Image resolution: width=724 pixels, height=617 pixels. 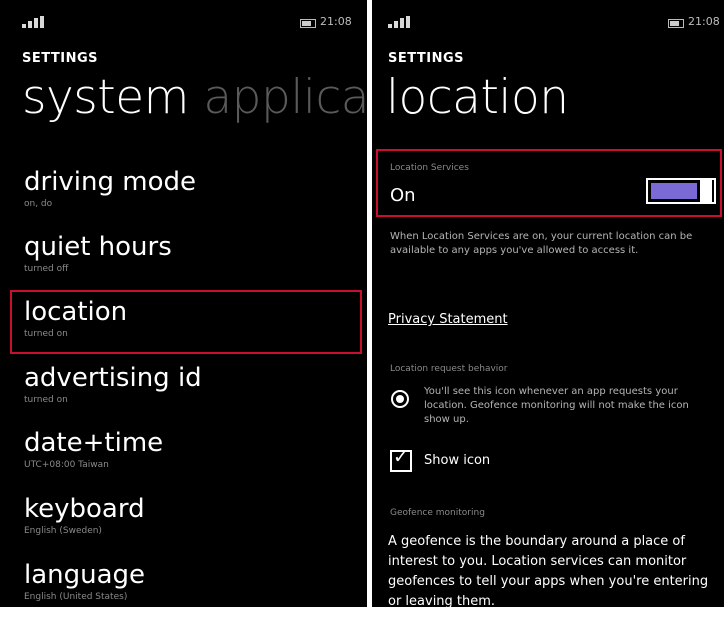 What do you see at coordinates (66, 465) in the screenshot?
I see `menu-item-subtitle: UTC+08:00 Taiwan` at bounding box center [66, 465].